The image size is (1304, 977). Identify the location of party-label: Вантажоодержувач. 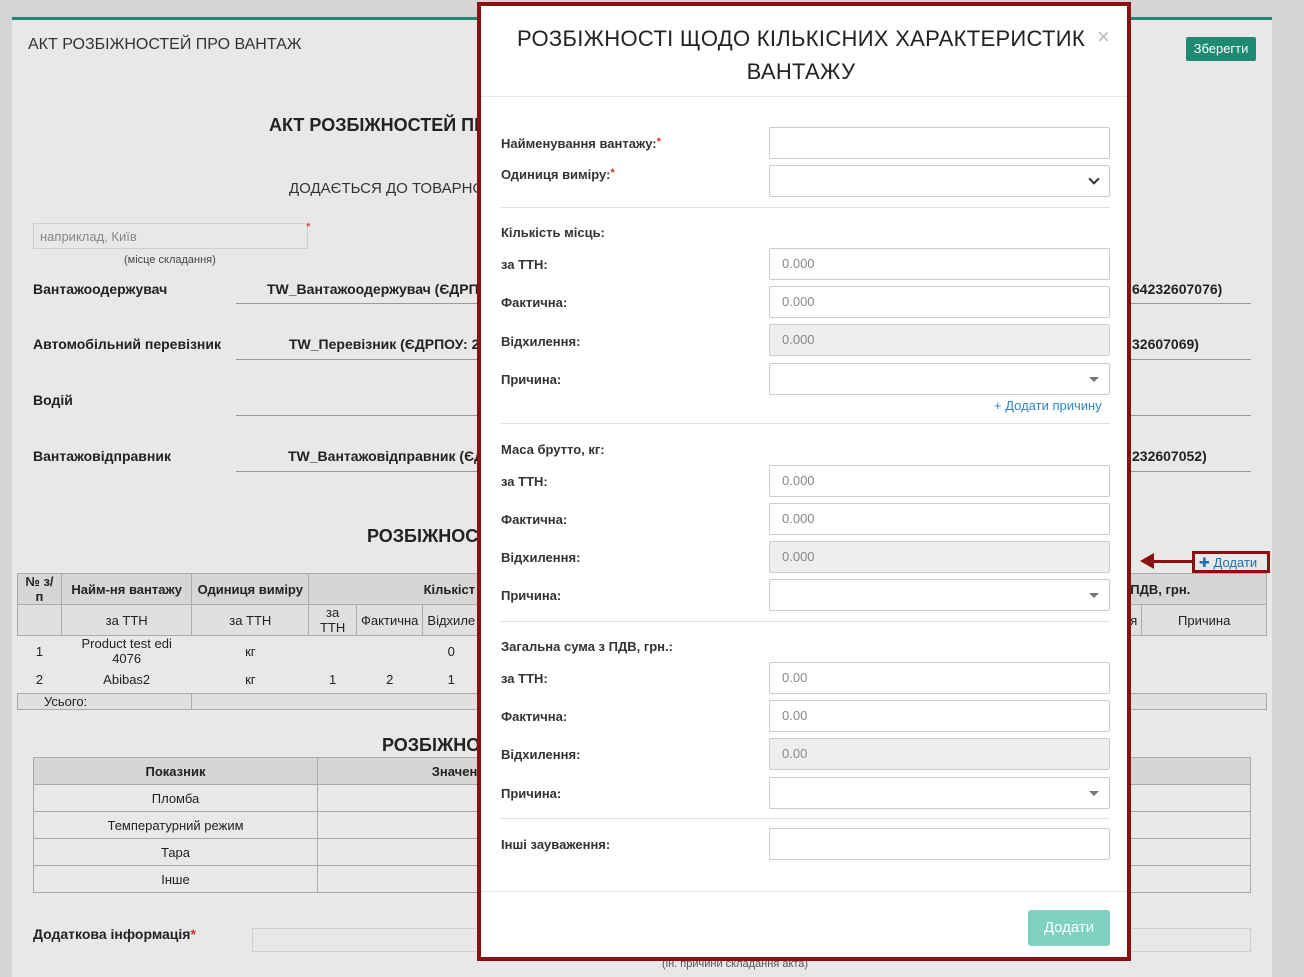
(100, 289).